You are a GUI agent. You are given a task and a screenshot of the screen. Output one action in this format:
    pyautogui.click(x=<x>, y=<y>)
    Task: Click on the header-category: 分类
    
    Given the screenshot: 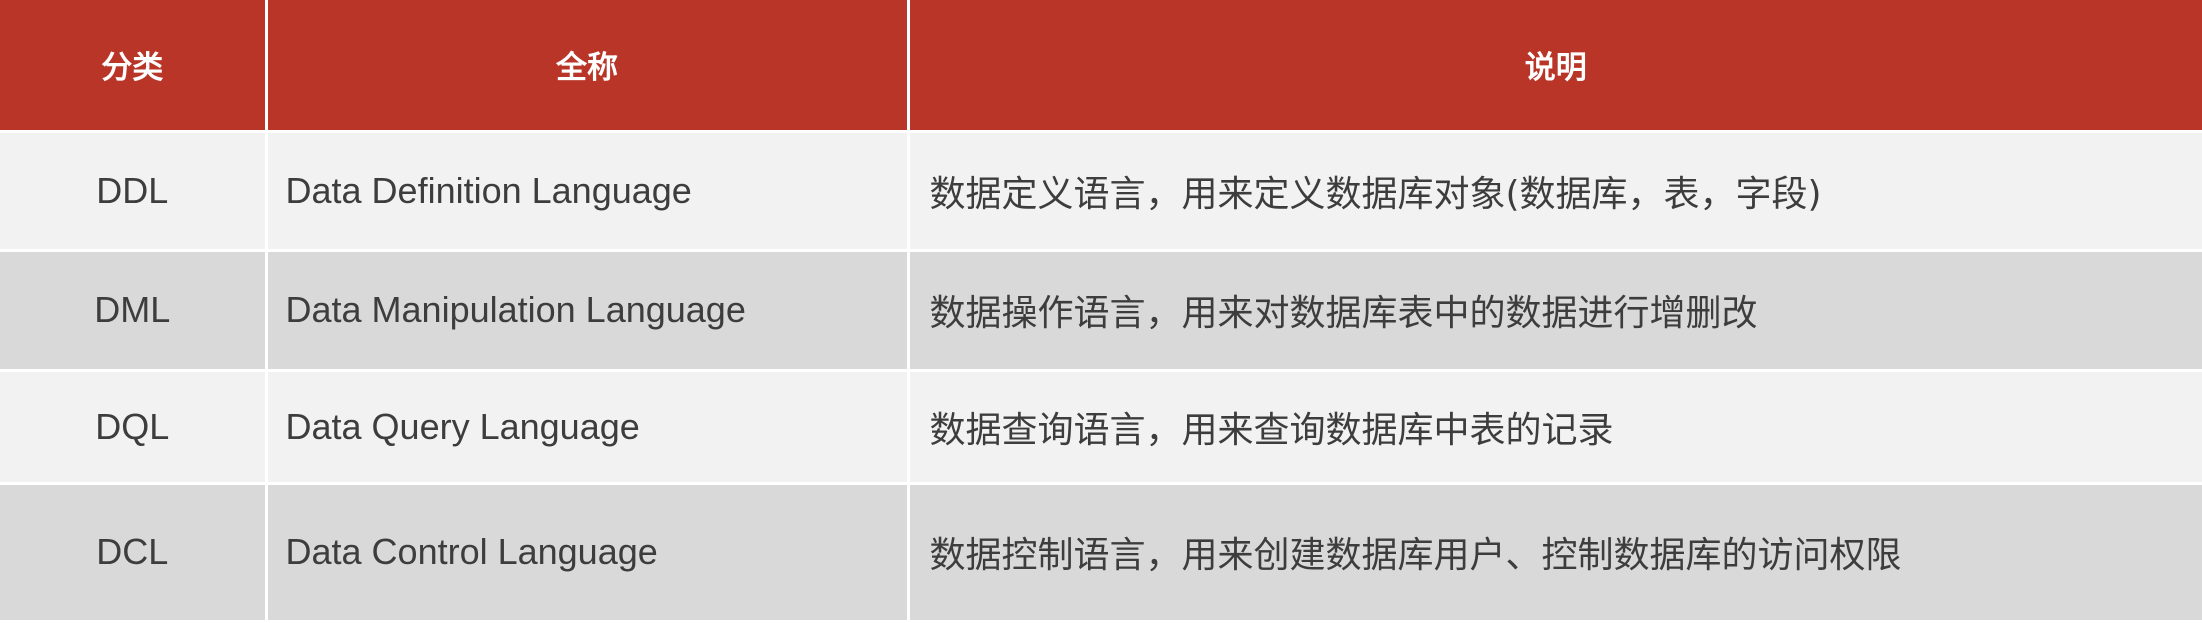 What is the action you would take?
    pyautogui.click(x=134, y=66)
    